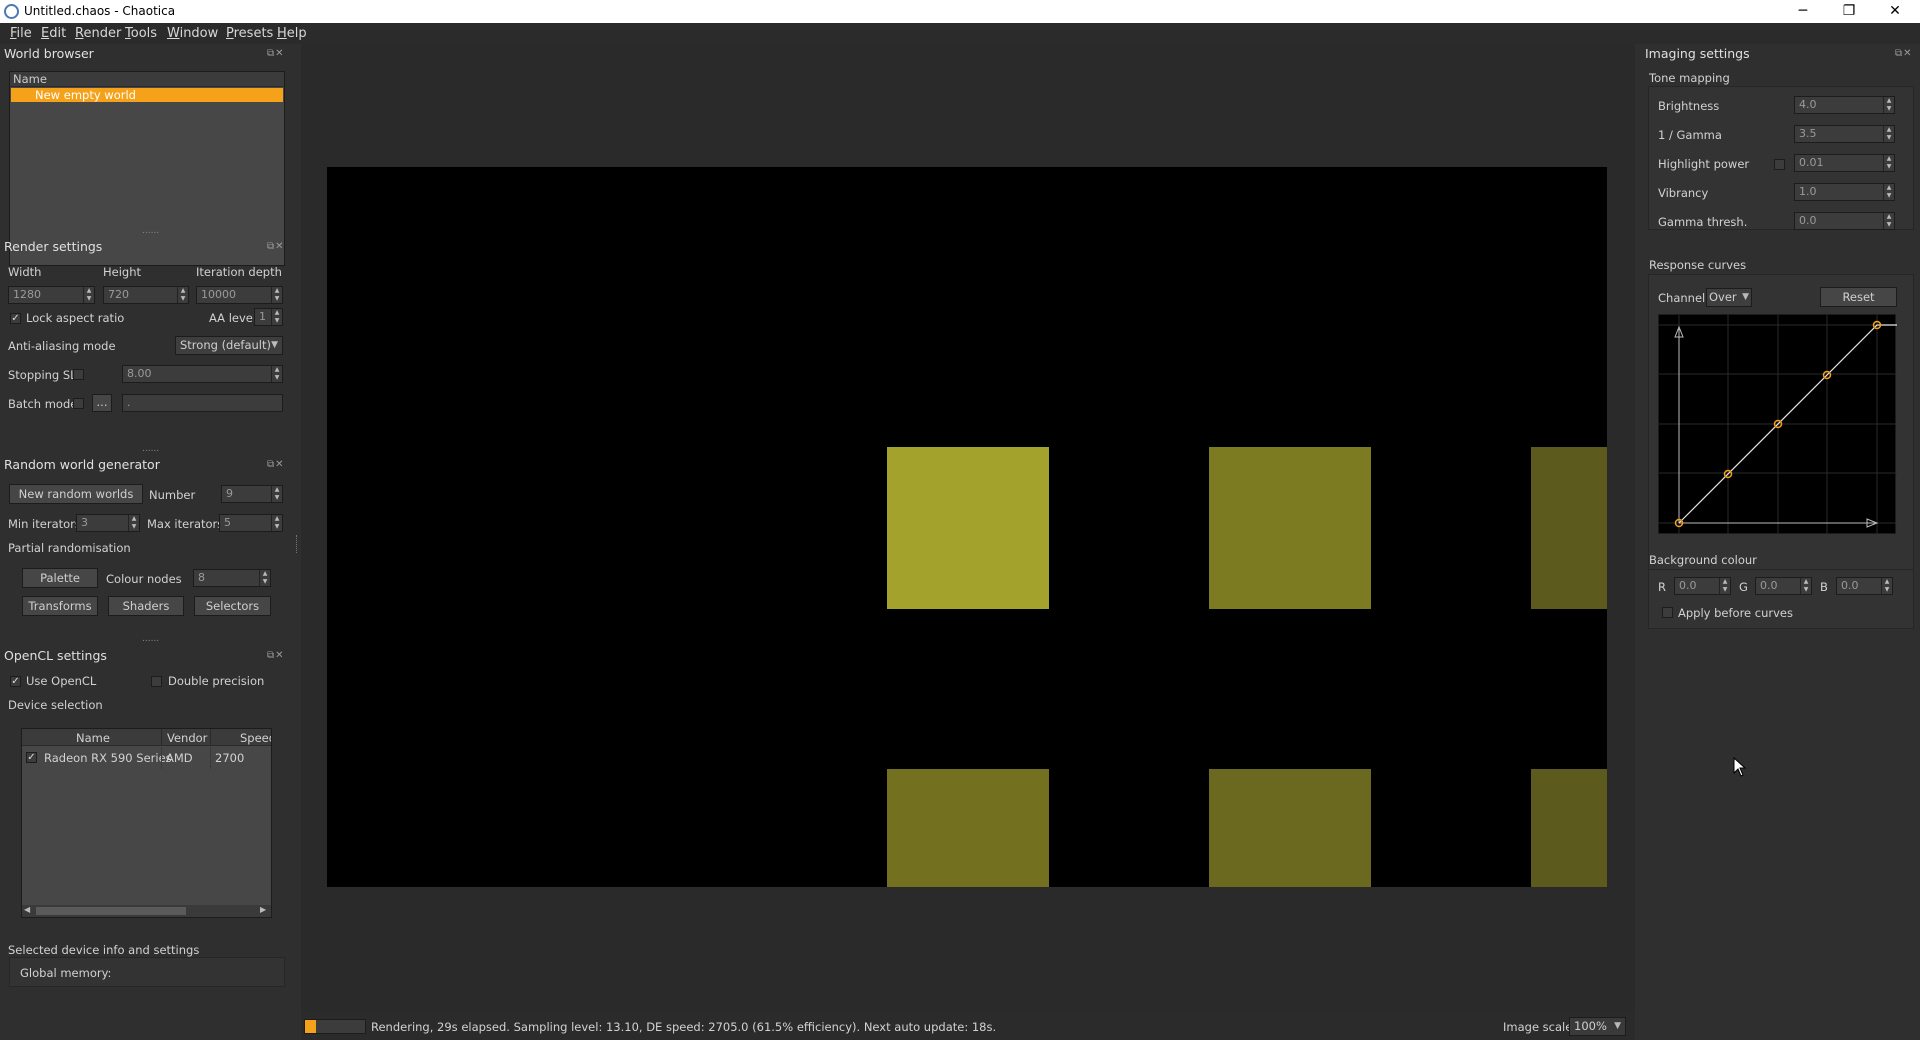  What do you see at coordinates (216, 681) in the screenshot?
I see `double-precision-label: Double precision` at bounding box center [216, 681].